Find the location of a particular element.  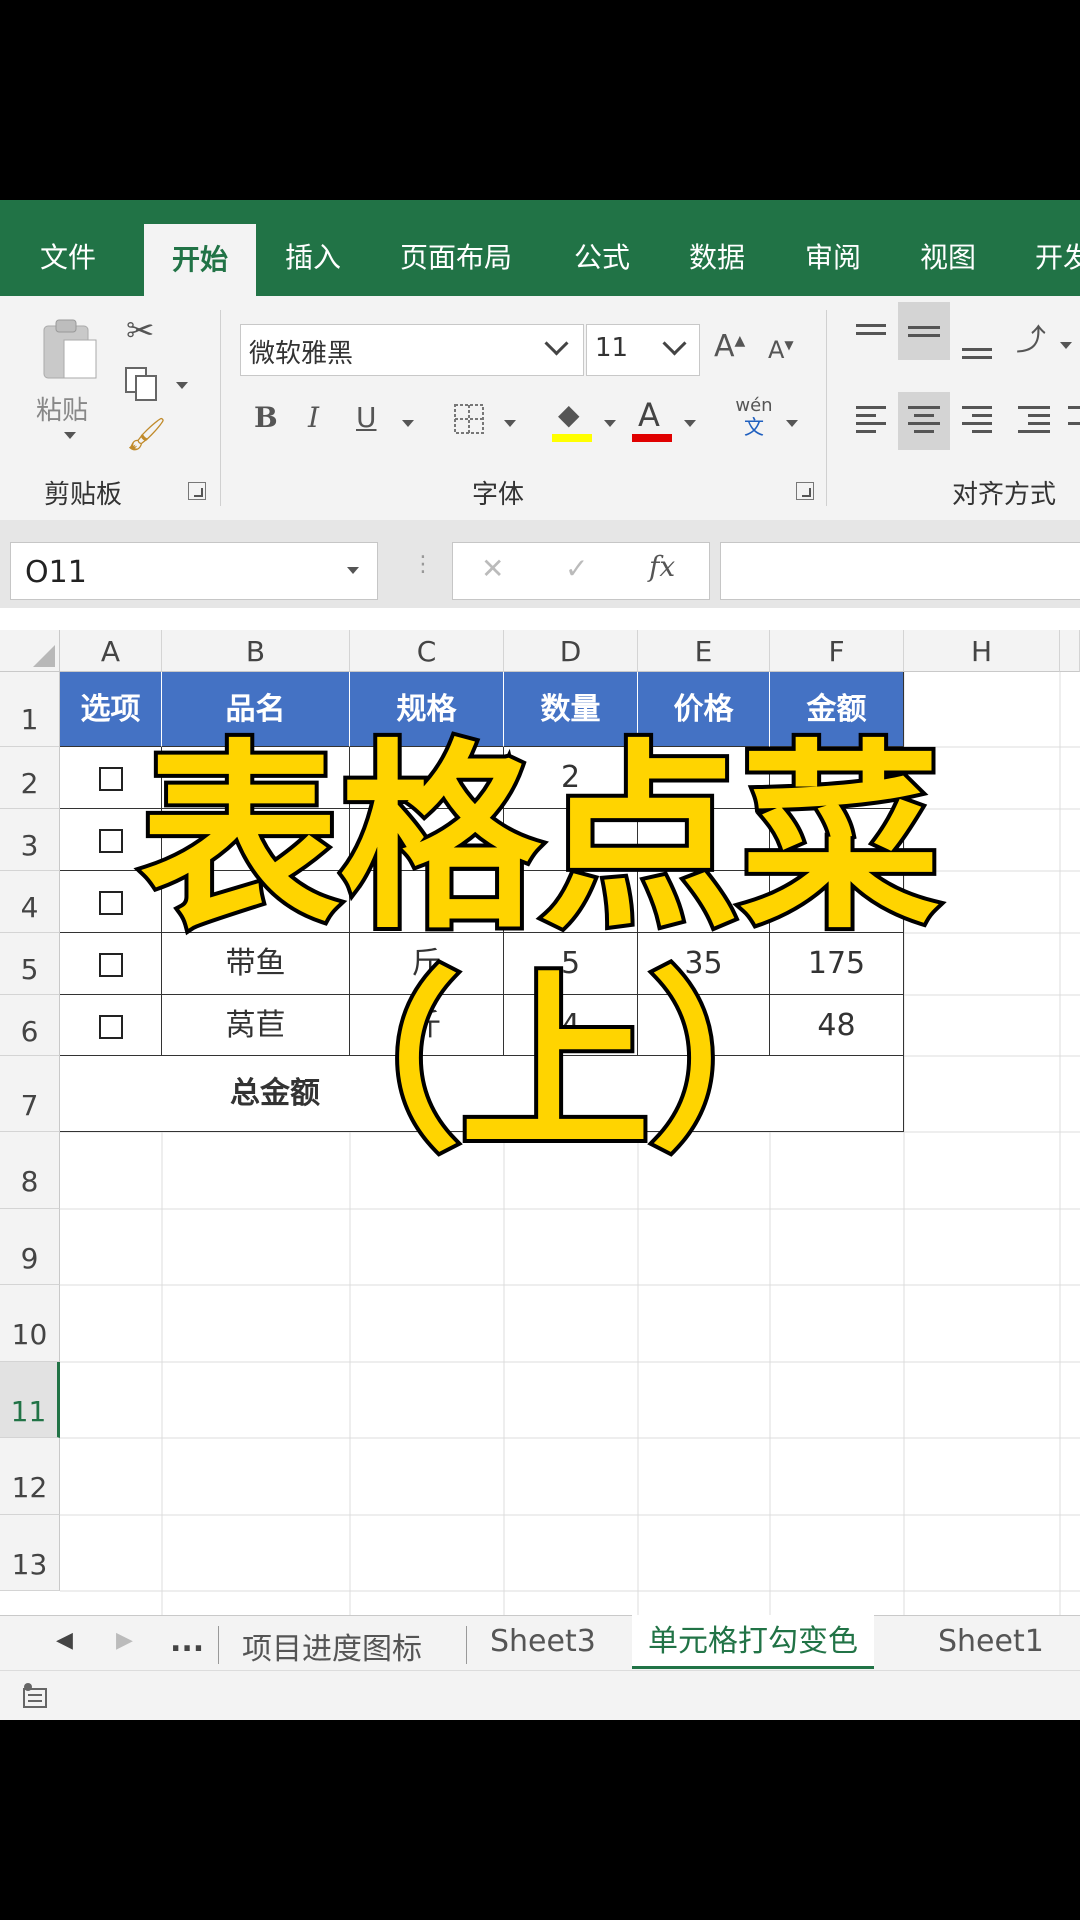

paste-label: 粘贴 is located at coordinates (62, 411).